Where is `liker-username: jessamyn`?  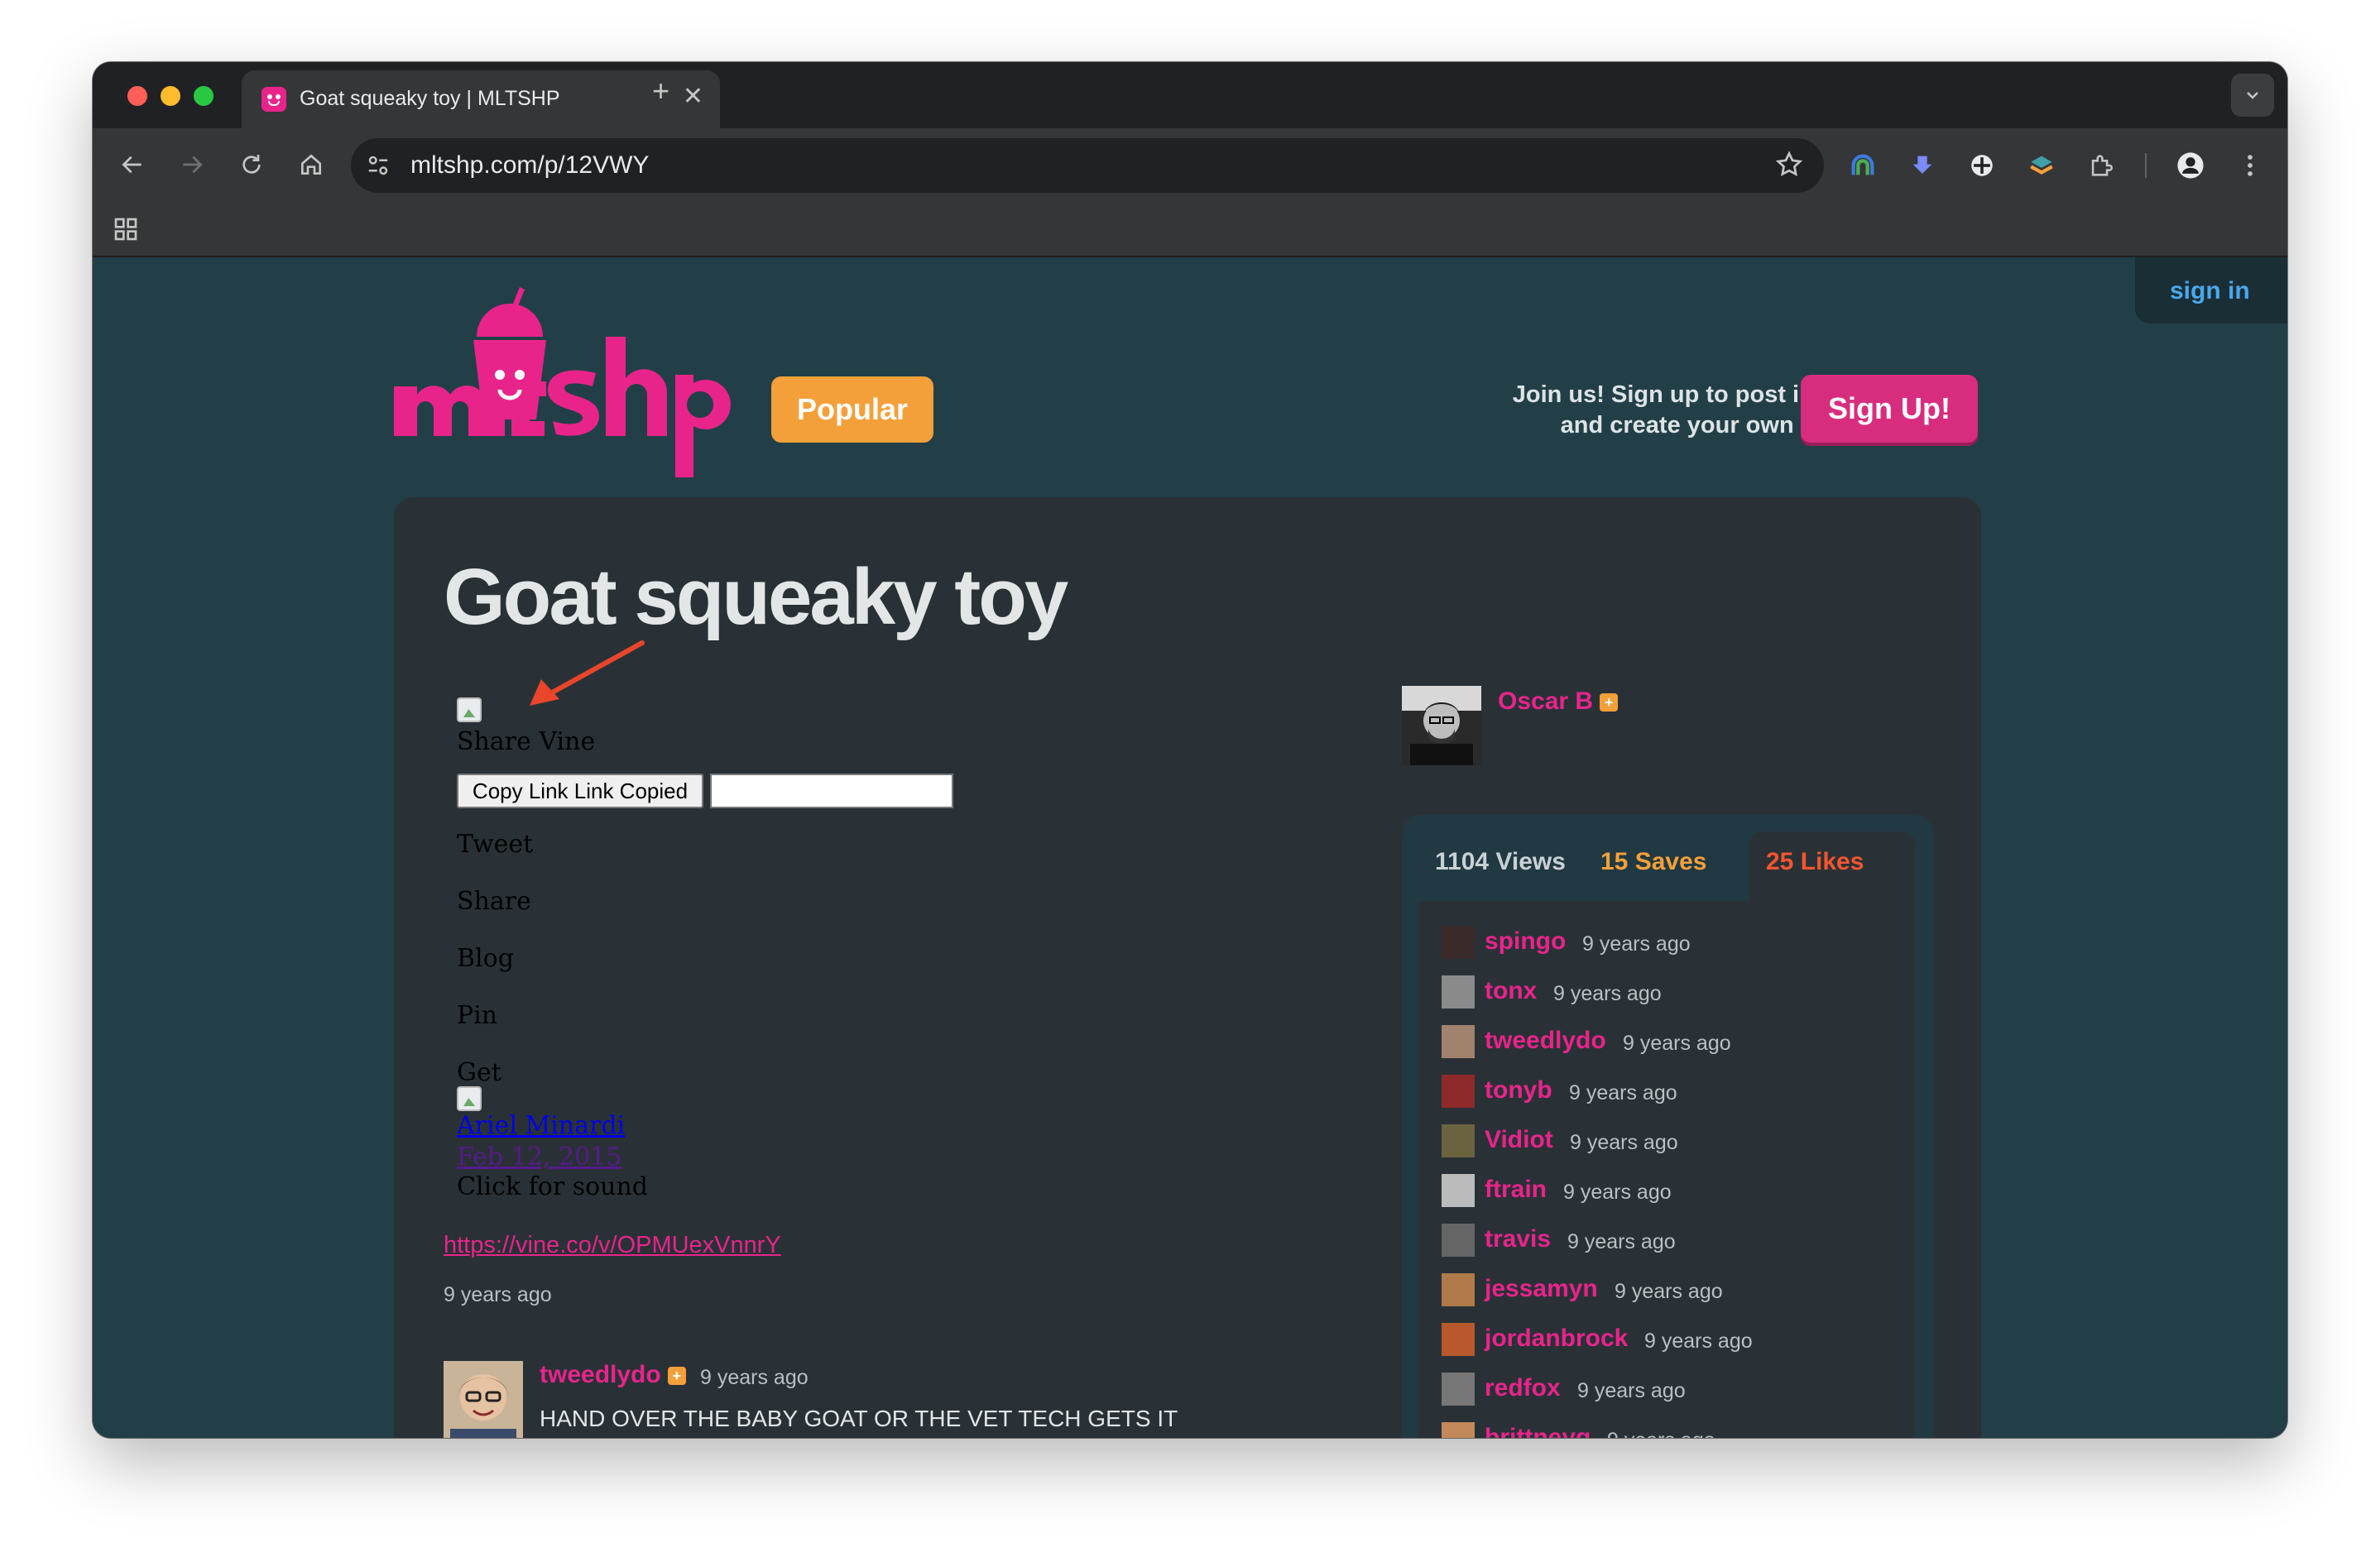
liker-username: jessamyn is located at coordinates (1541, 1289).